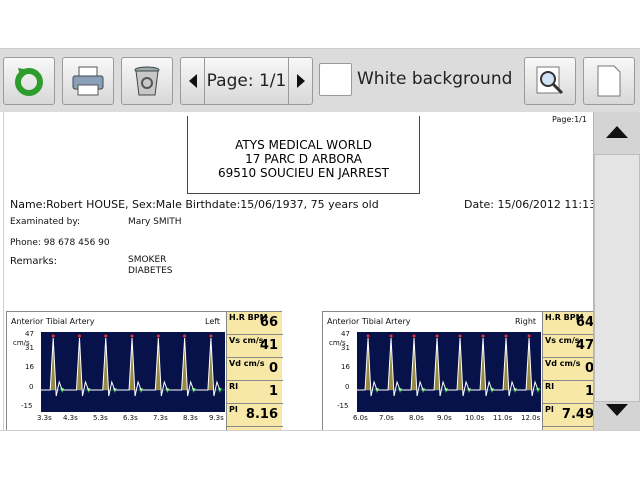 The image size is (640, 480). I want to click on delete-button, so click(147, 81).